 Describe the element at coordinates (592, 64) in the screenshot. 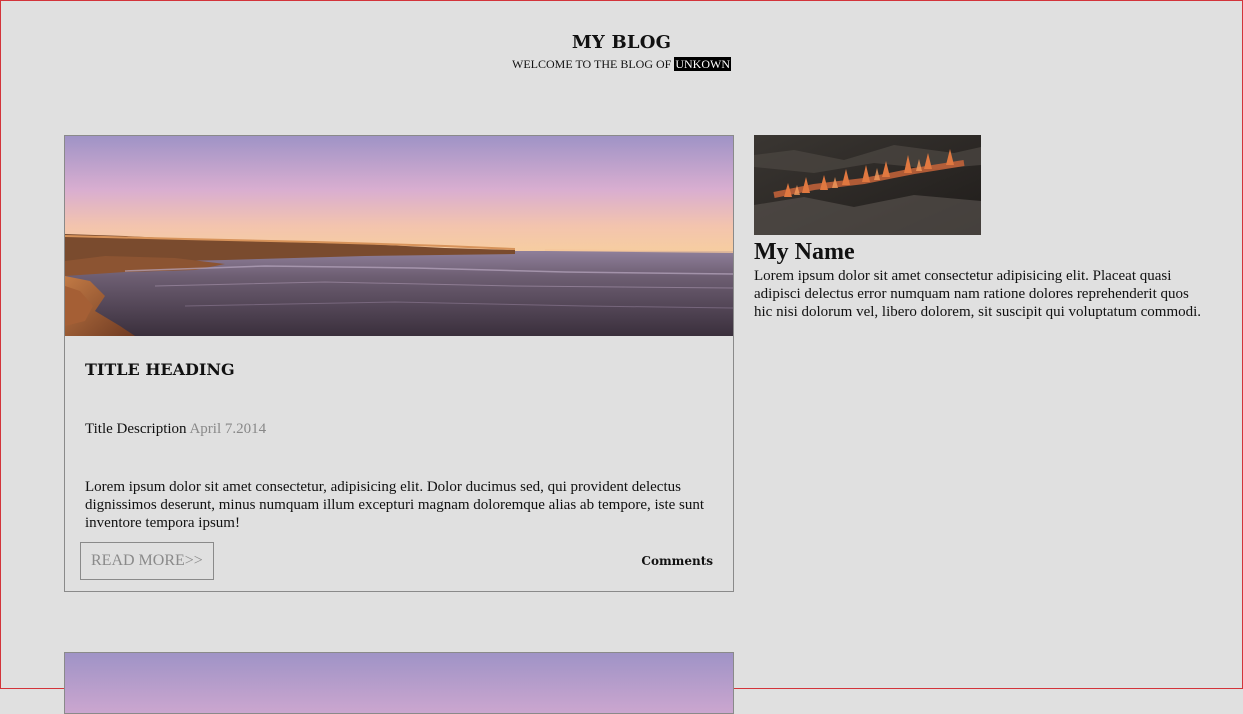

I see `subtitle-prefix: WELCOME TO THE BLOG OF` at that location.